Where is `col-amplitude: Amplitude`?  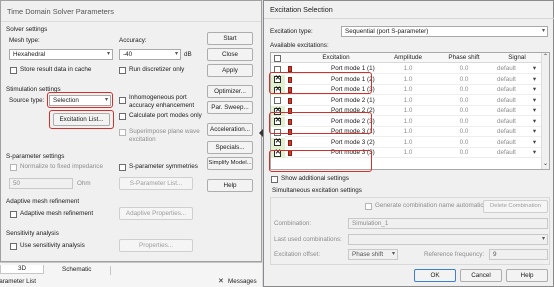
col-amplitude: Amplitude is located at coordinates (408, 58).